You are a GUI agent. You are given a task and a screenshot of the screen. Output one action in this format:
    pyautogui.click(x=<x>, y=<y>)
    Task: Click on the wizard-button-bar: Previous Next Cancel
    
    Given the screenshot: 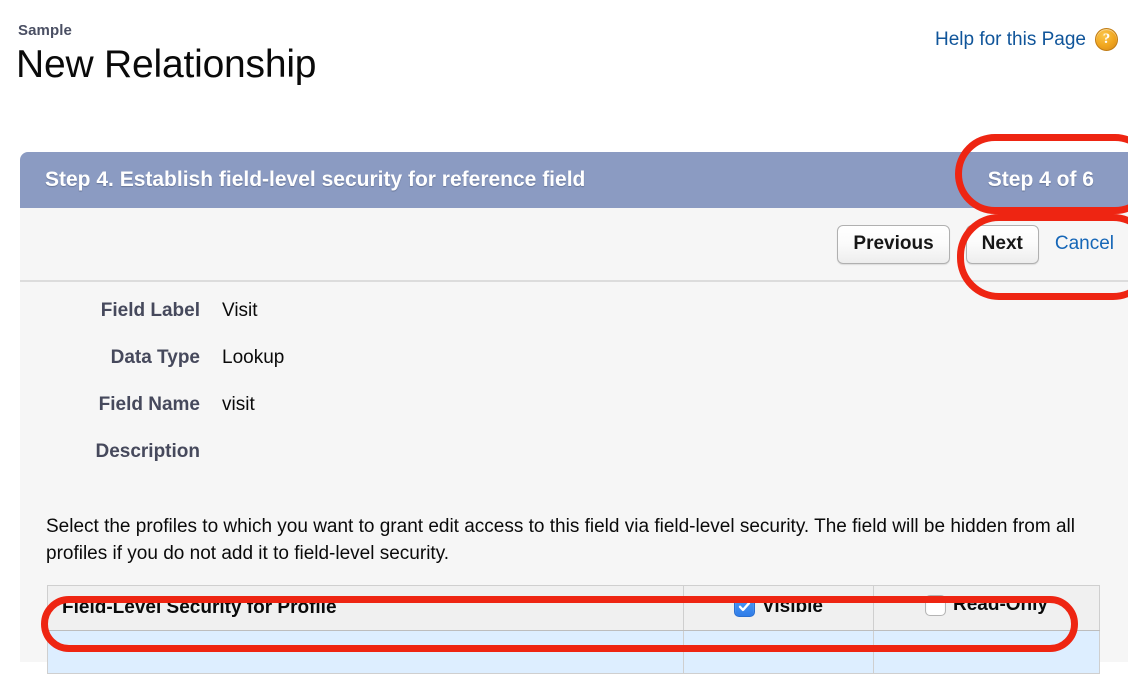 What is the action you would take?
    pyautogui.click(x=574, y=245)
    